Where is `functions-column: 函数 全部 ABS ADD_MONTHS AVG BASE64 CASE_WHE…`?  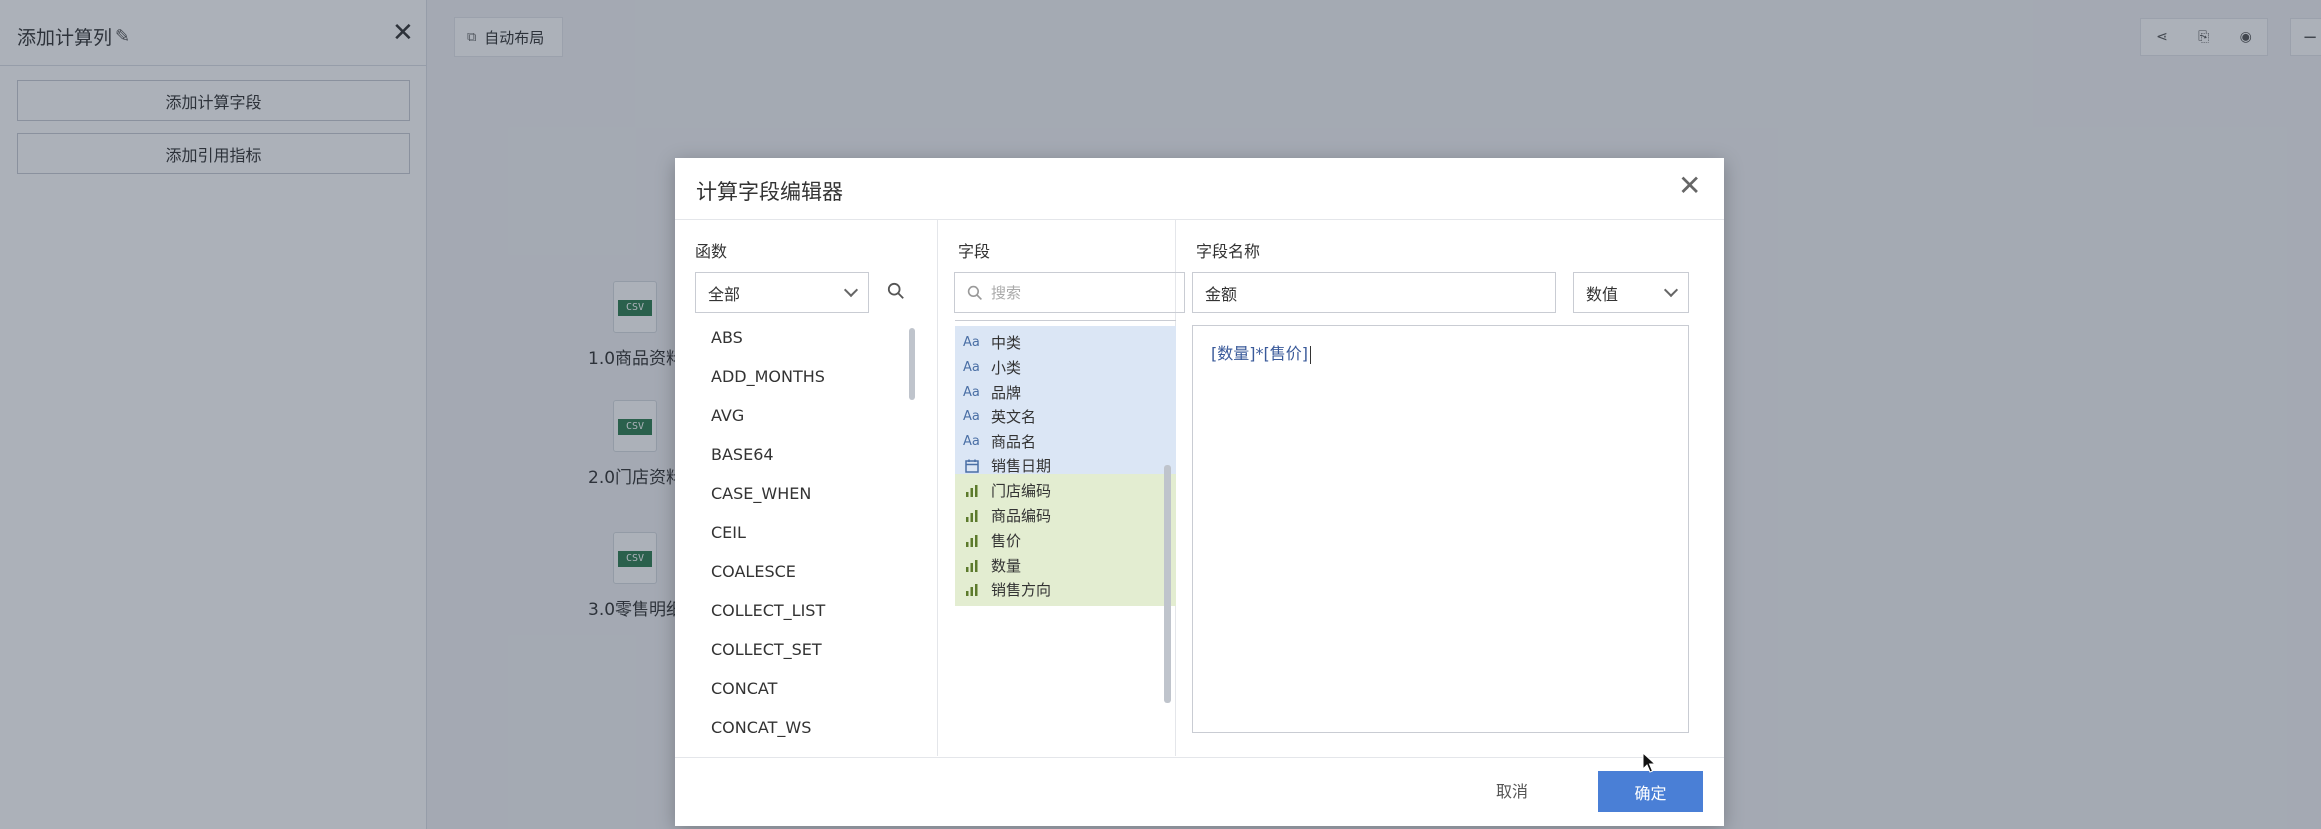
functions-column: 函数 全部 ABS ADD_MONTHS AVG BASE64 CASE_WHE… is located at coordinates (806, 488).